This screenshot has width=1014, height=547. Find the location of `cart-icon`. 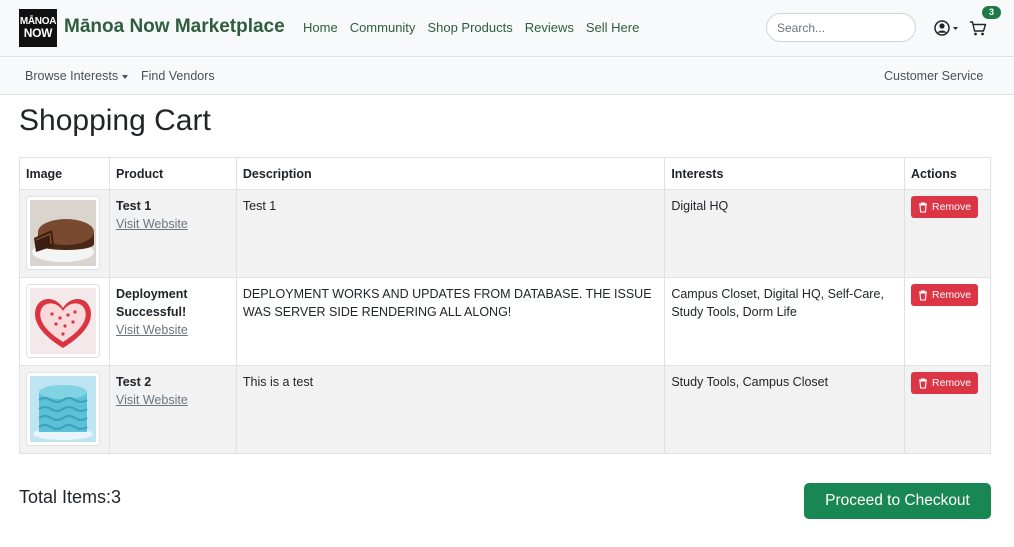

cart-icon is located at coordinates (978, 28).